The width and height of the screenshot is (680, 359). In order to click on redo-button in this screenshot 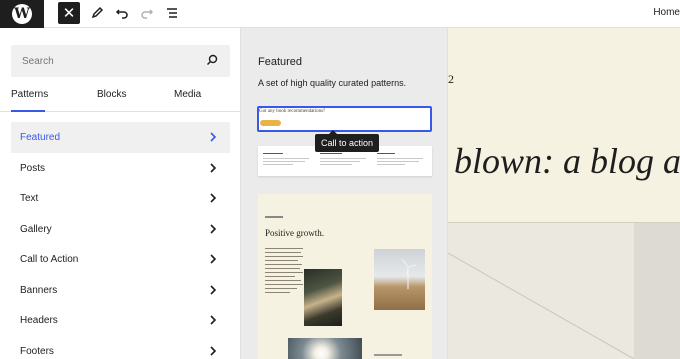, I will do `click(147, 13)`.